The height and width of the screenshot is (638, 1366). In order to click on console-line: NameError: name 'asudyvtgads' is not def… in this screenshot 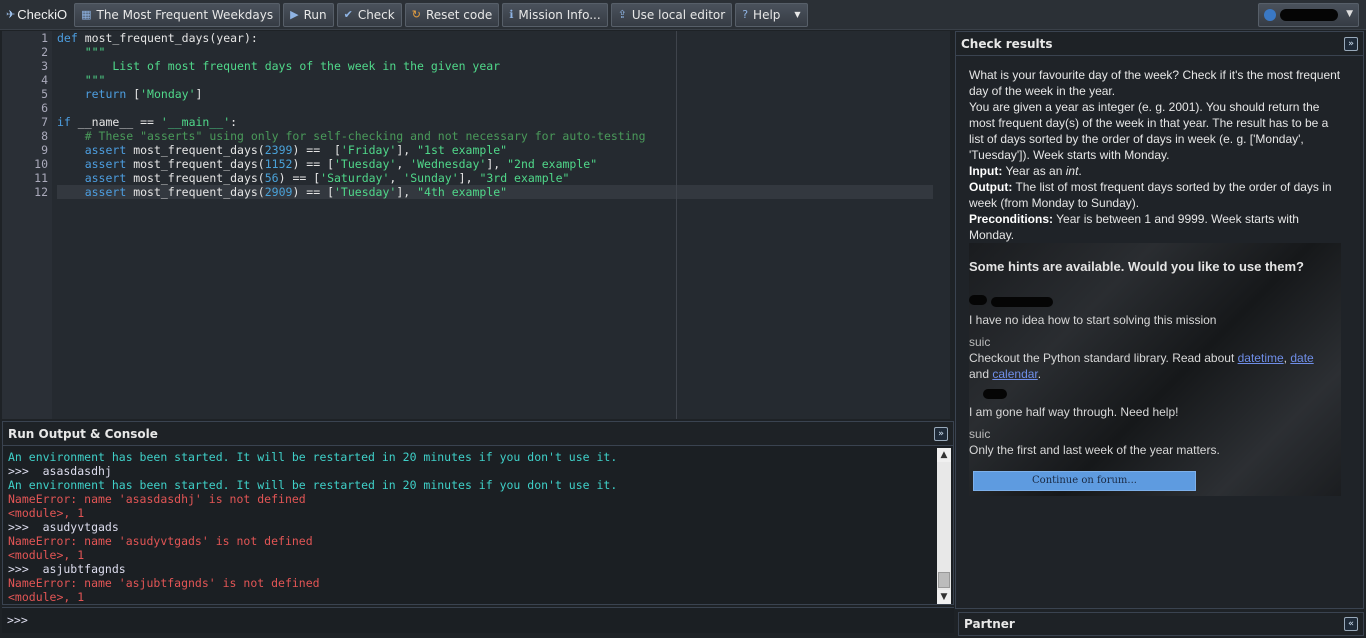, I will do `click(160, 541)`.